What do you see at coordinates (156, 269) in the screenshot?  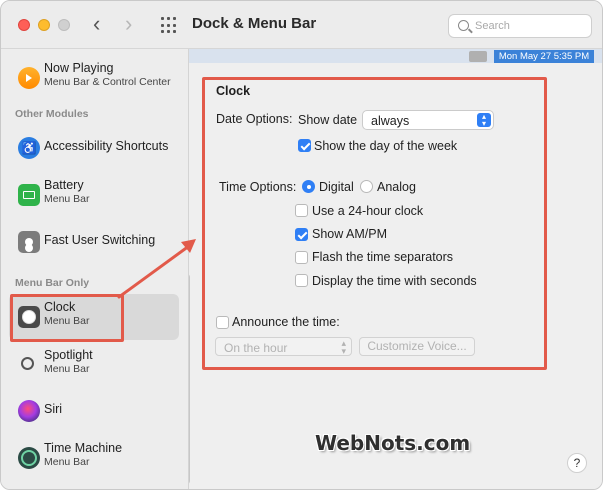 I see `annotation-arrow` at bounding box center [156, 269].